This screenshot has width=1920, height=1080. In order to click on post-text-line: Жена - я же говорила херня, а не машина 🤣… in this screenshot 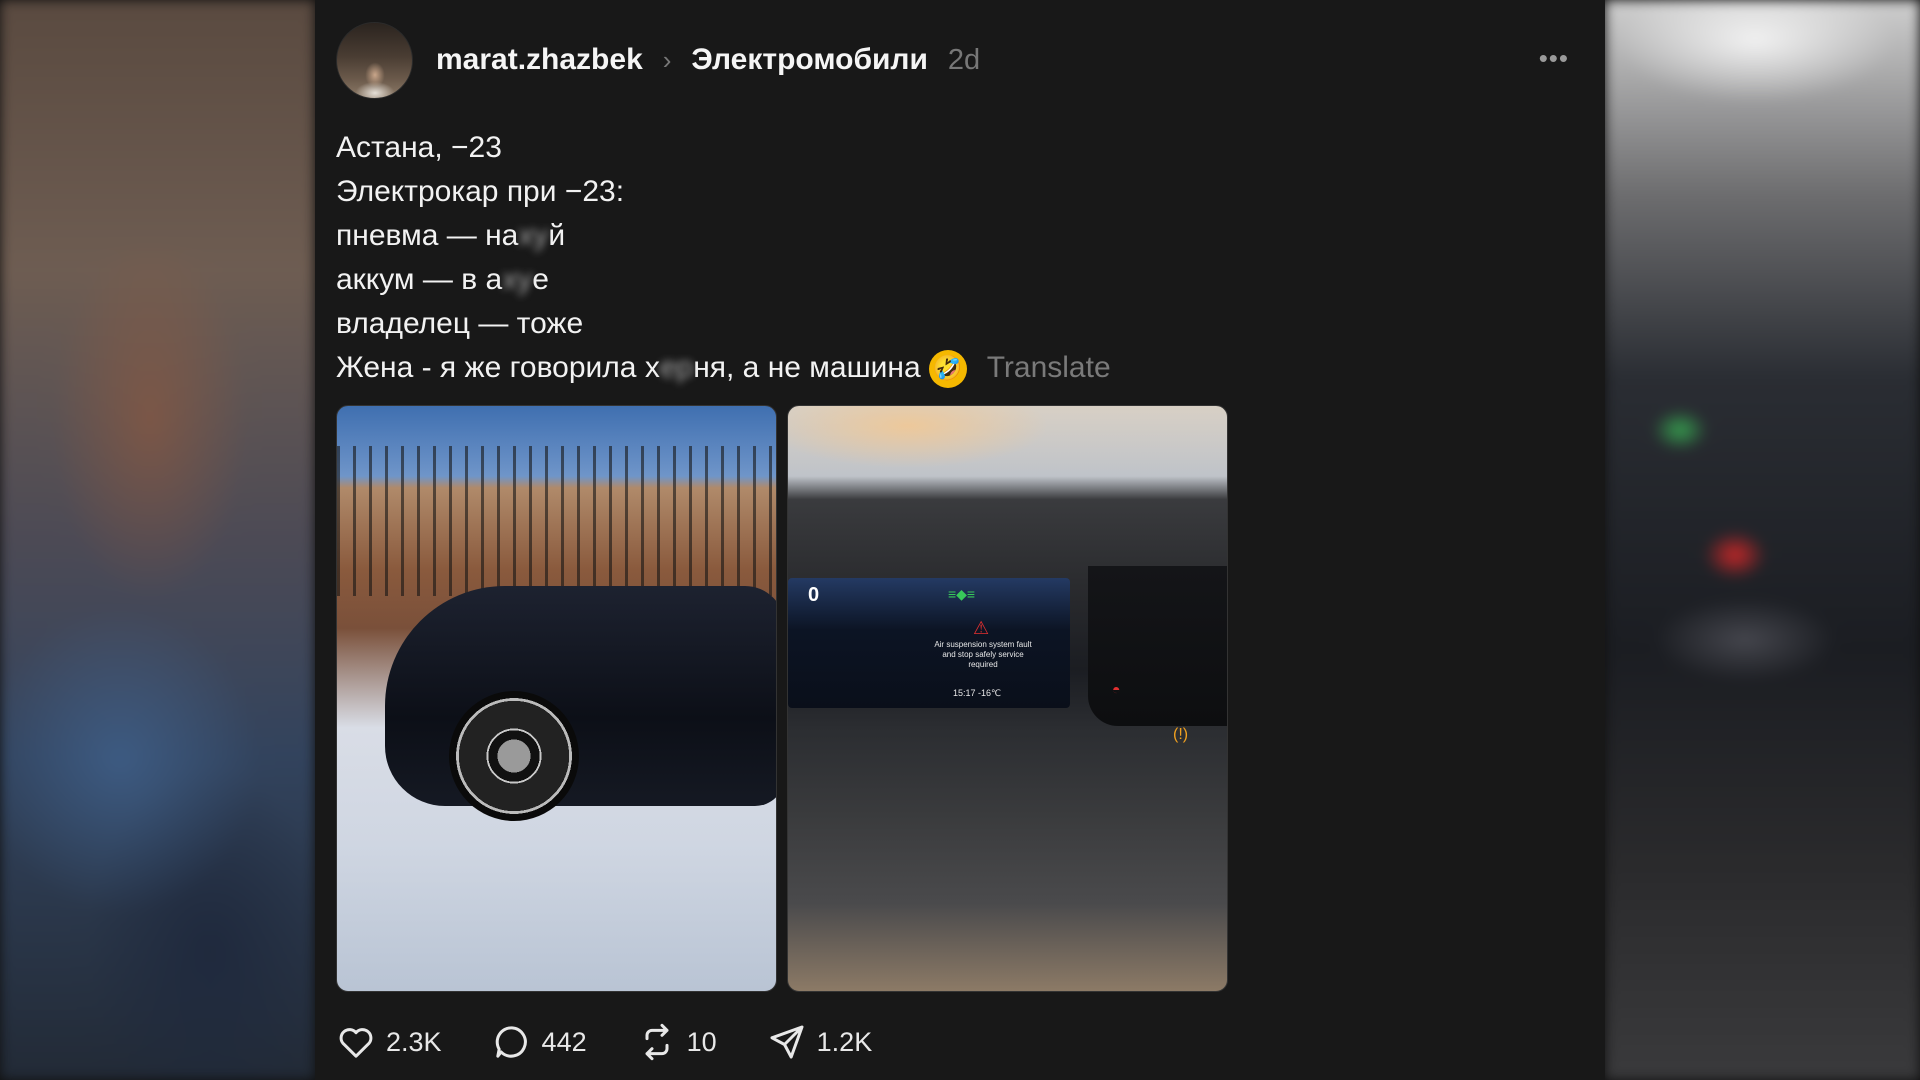, I will do `click(723, 368)`.